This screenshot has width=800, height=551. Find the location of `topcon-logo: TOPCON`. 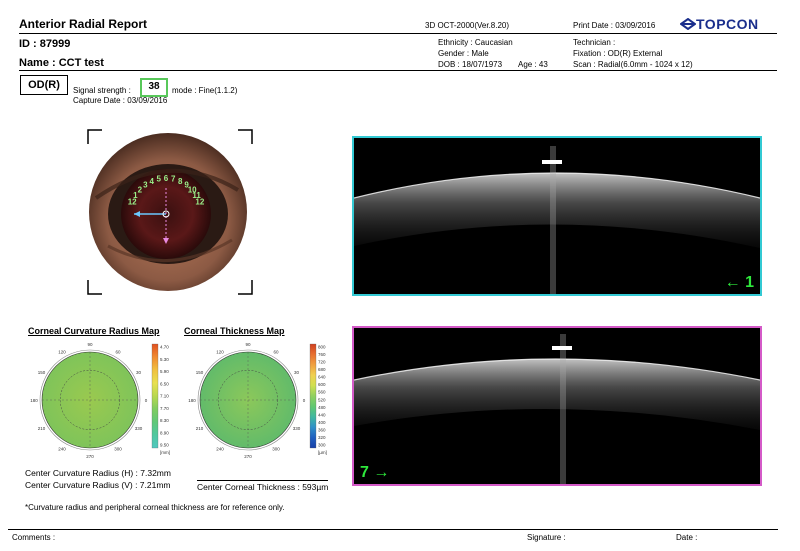

topcon-logo: TOPCON is located at coordinates (719, 24).